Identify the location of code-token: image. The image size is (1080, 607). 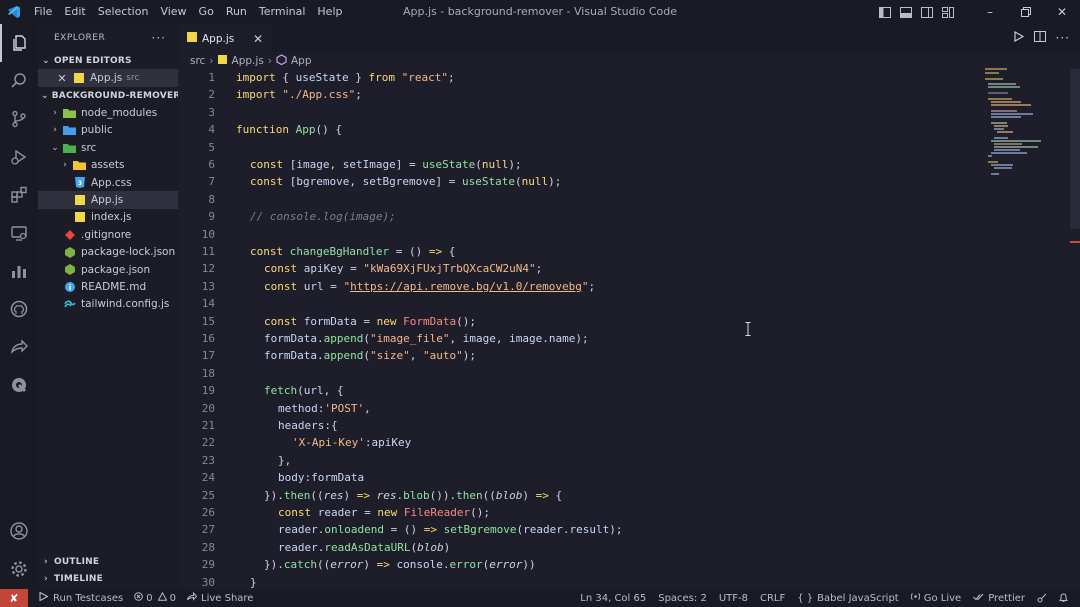
(526, 338).